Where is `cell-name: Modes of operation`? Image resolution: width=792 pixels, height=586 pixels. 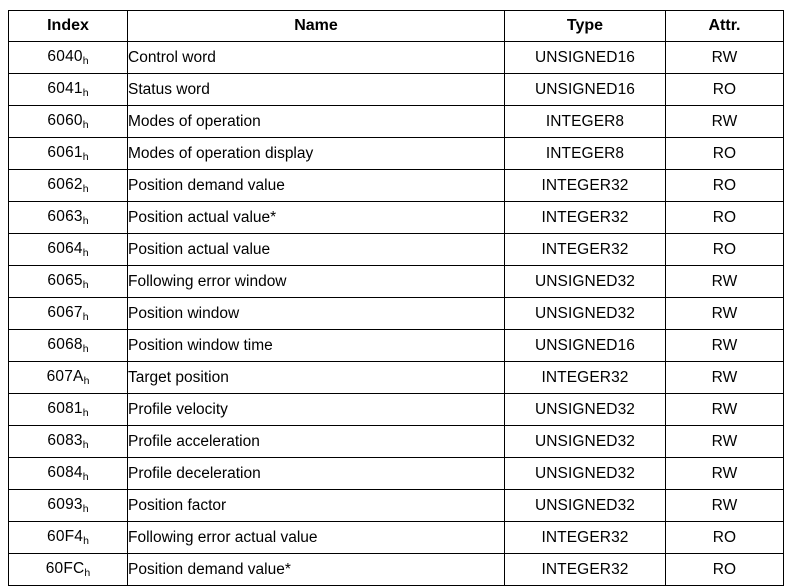 cell-name: Modes of operation is located at coordinates (316, 121).